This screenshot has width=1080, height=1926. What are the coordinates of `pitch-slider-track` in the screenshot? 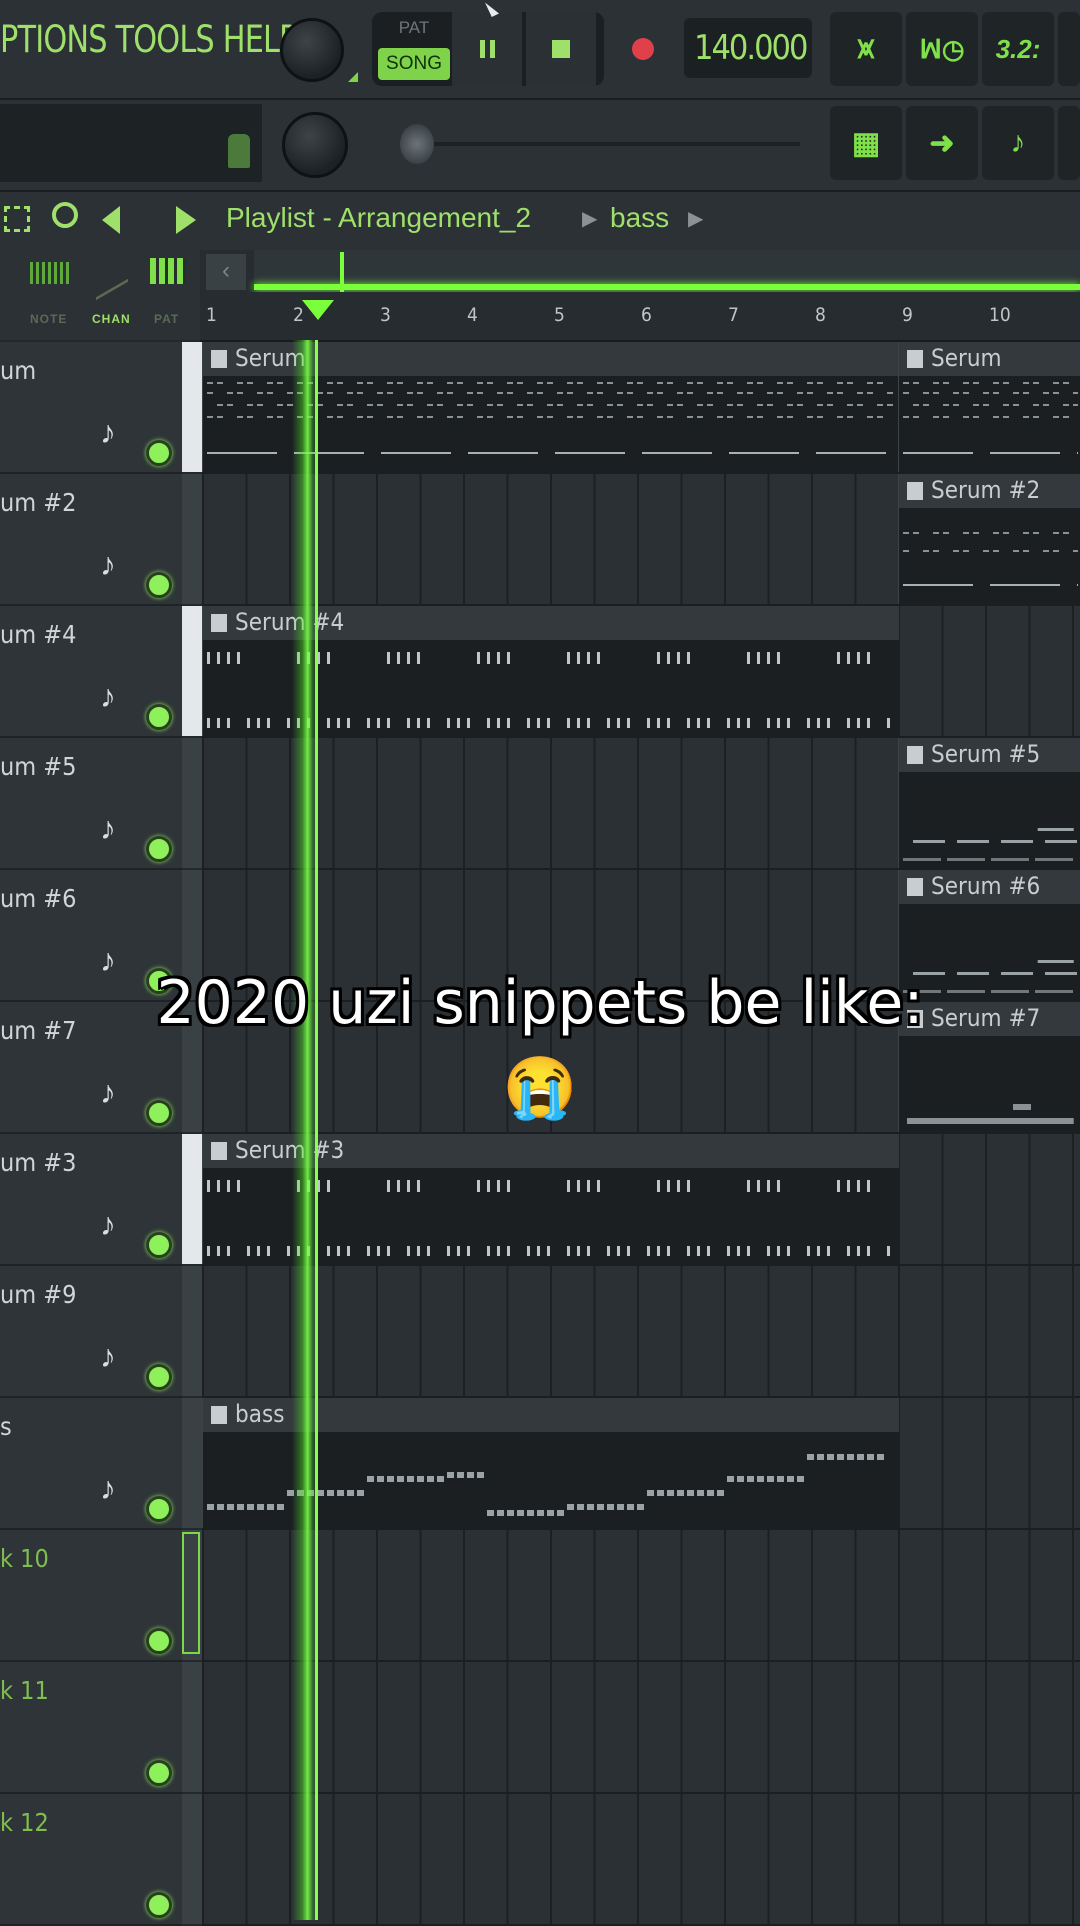 It's located at (600, 144).